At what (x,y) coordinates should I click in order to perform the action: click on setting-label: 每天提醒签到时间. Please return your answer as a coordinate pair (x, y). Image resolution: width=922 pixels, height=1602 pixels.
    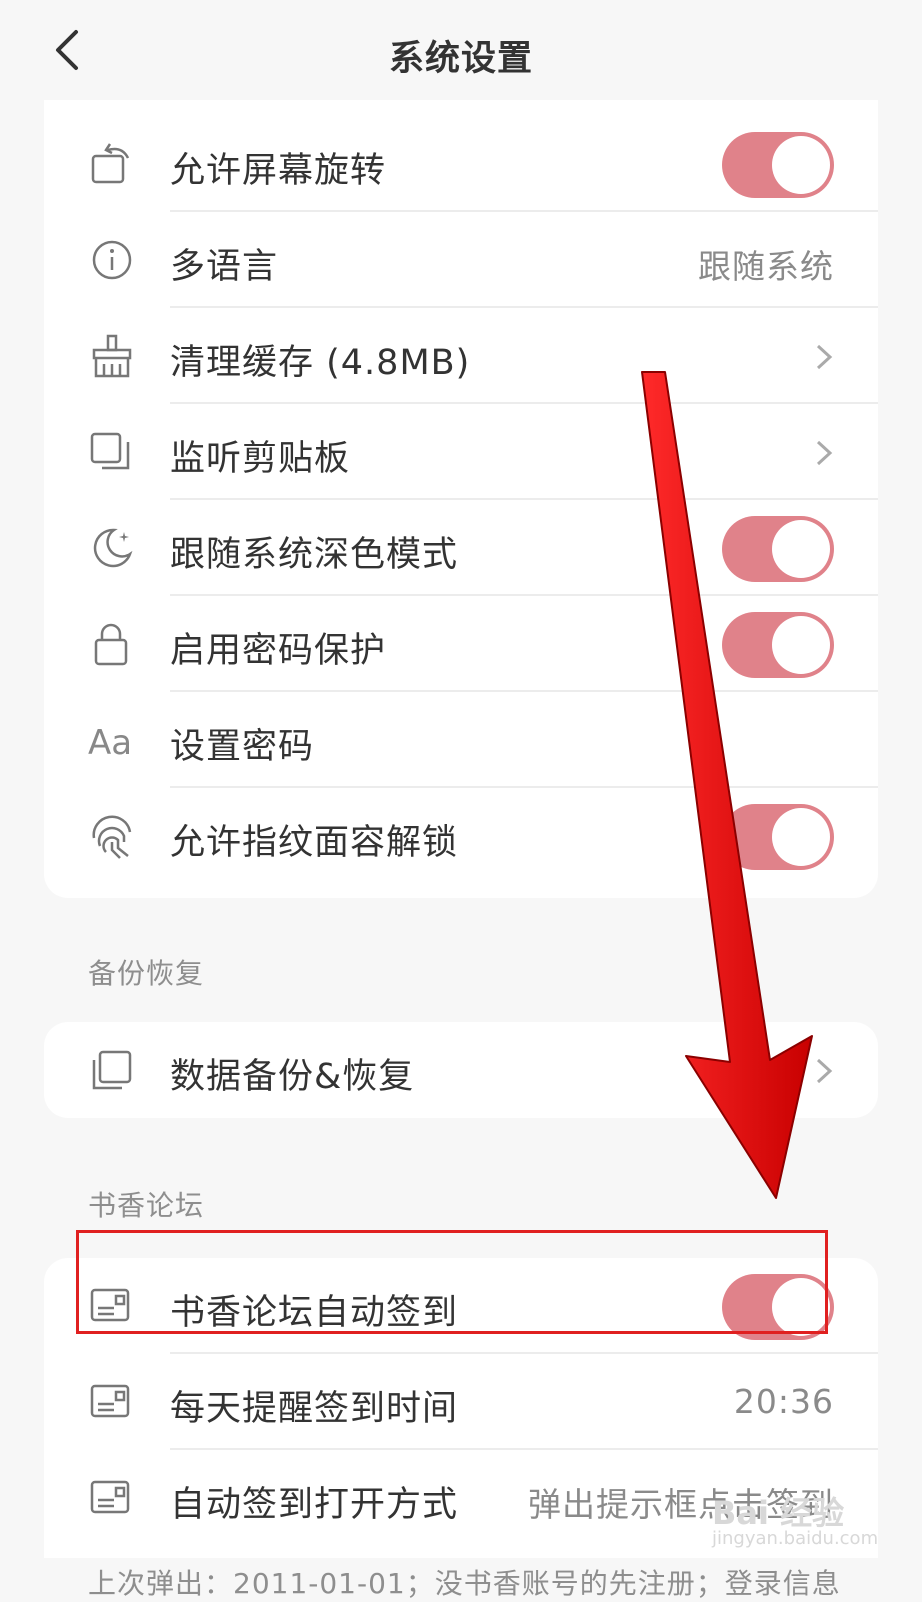
    Looking at the image, I should click on (314, 1409).